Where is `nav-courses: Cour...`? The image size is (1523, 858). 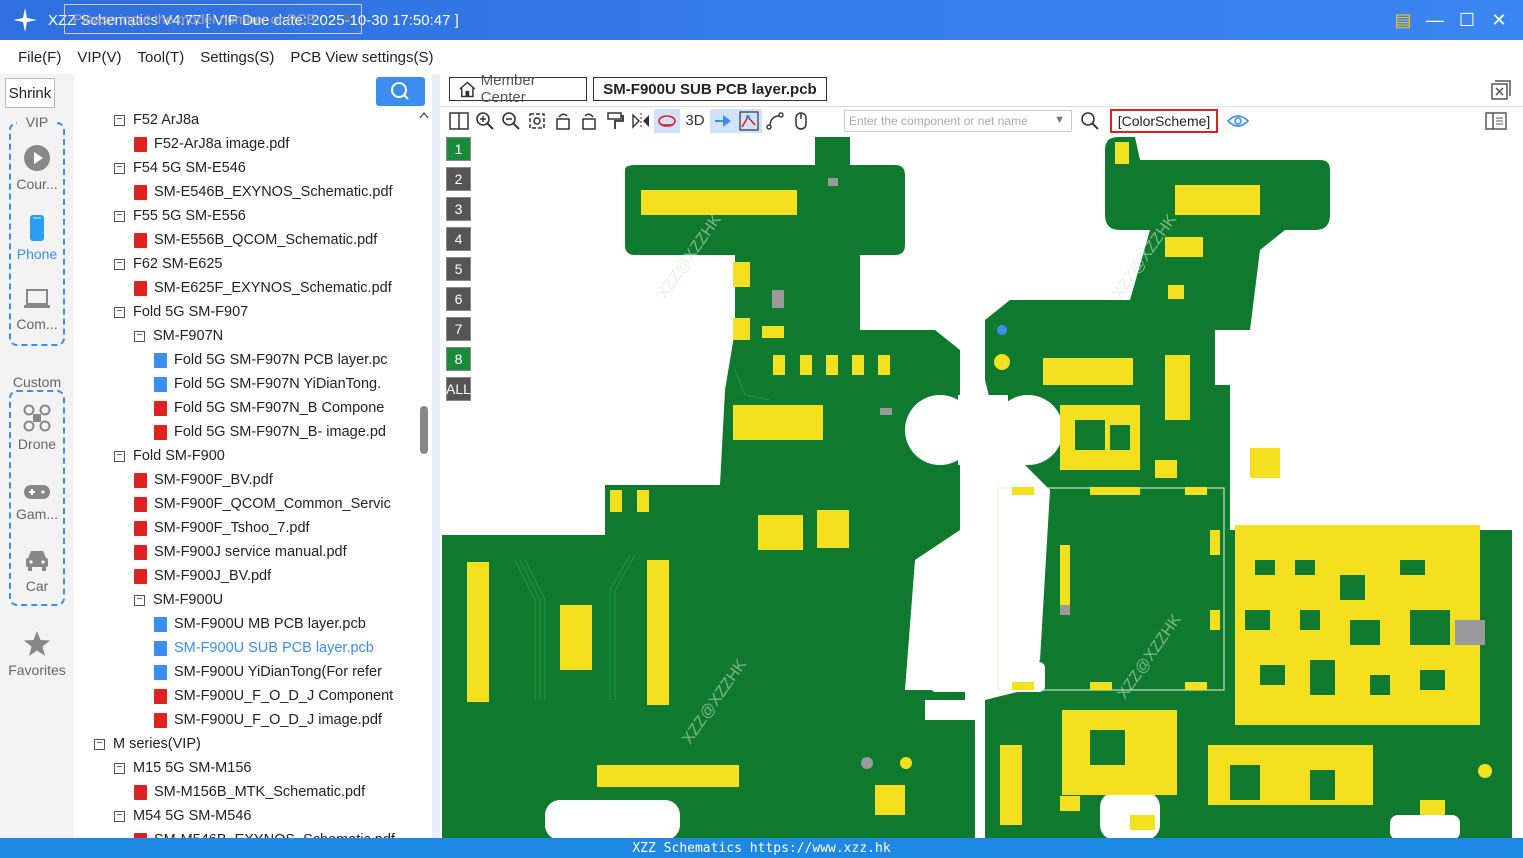 nav-courses: Cour... is located at coordinates (37, 168).